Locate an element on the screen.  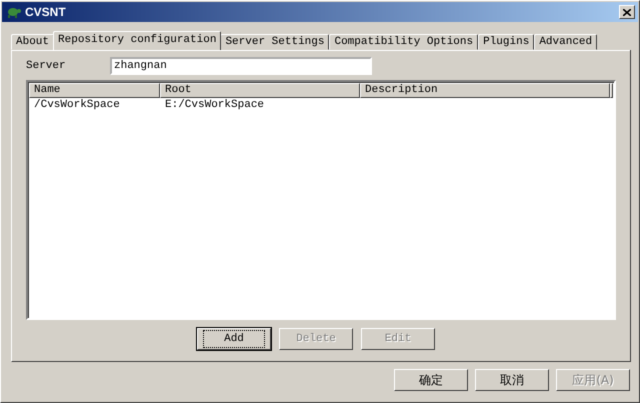
table-cell: E:/CvsWorkSpace is located at coordinates (214, 105).